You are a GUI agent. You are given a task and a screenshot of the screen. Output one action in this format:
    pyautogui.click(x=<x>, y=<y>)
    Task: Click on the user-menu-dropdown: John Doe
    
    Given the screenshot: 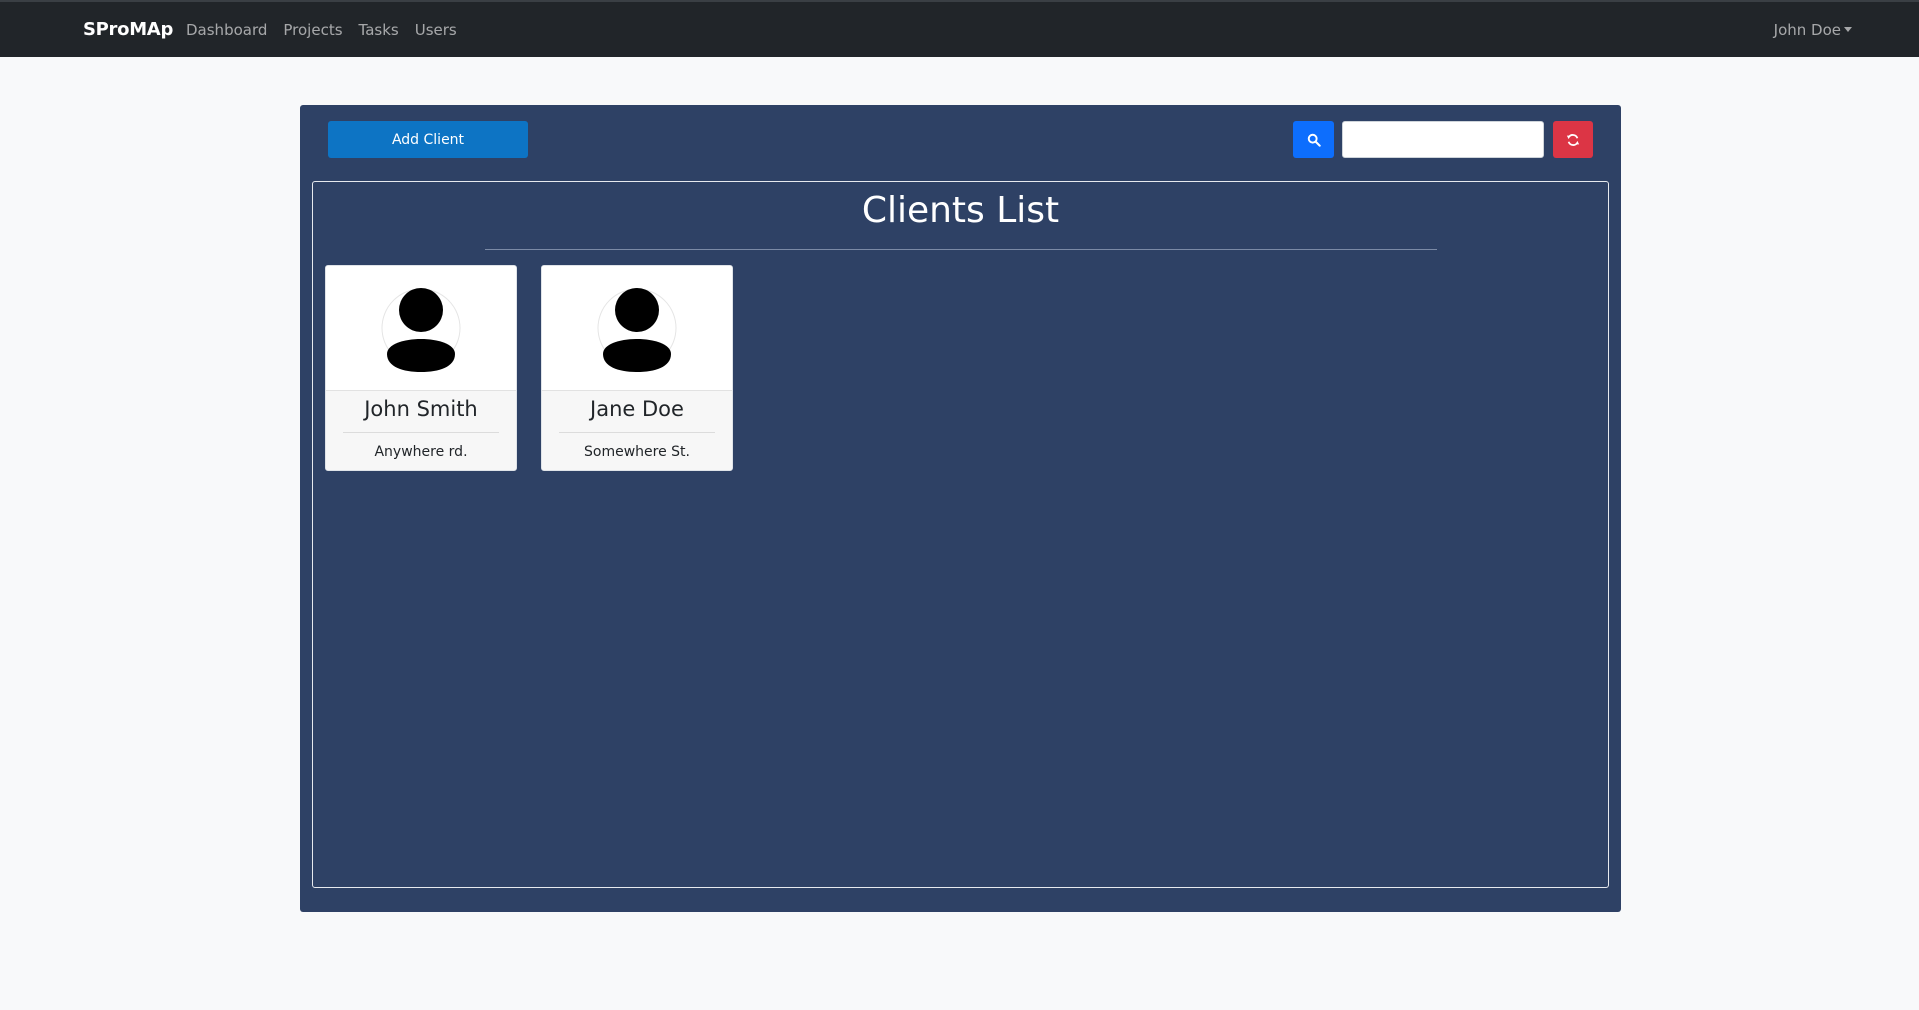 What is the action you would take?
    pyautogui.click(x=1813, y=30)
    